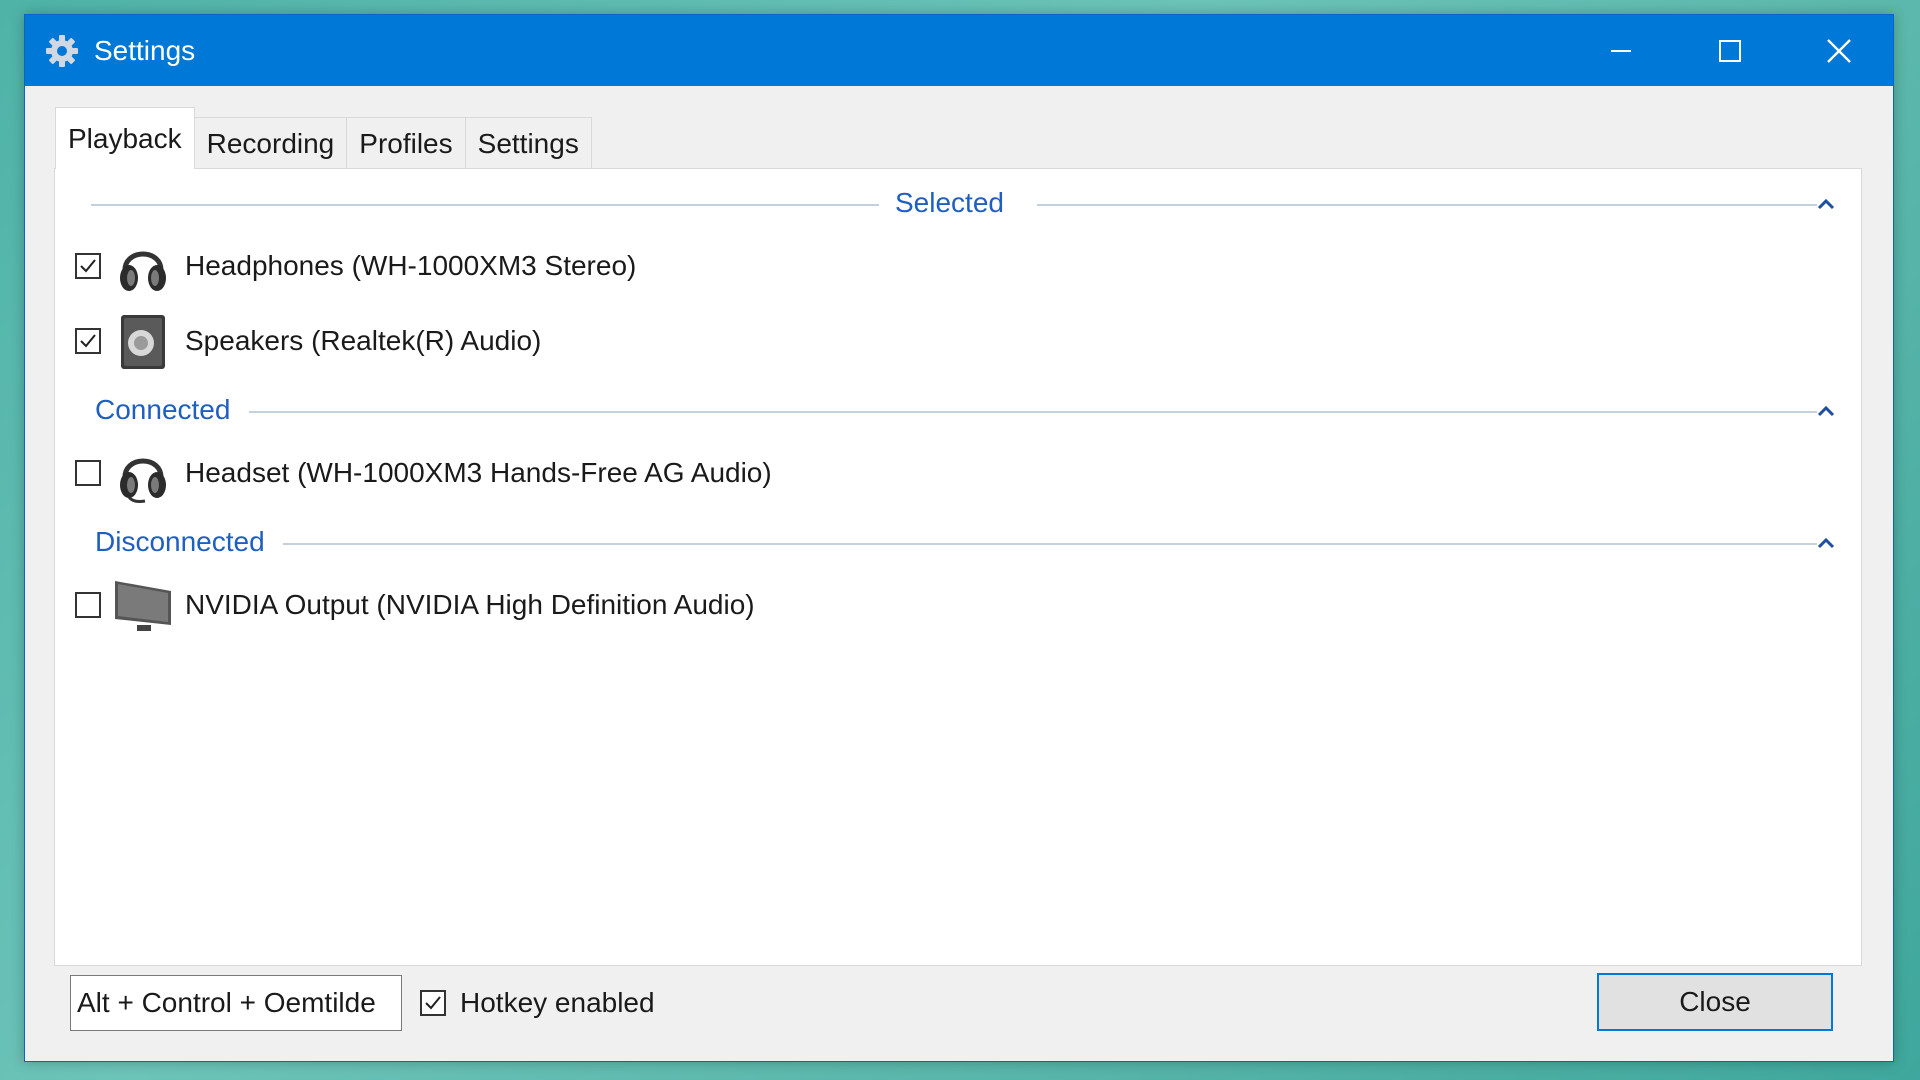 The width and height of the screenshot is (1920, 1080). Describe the element at coordinates (363, 340) in the screenshot. I see `device-name: Speakers (Realtek(R) Audio)` at that location.